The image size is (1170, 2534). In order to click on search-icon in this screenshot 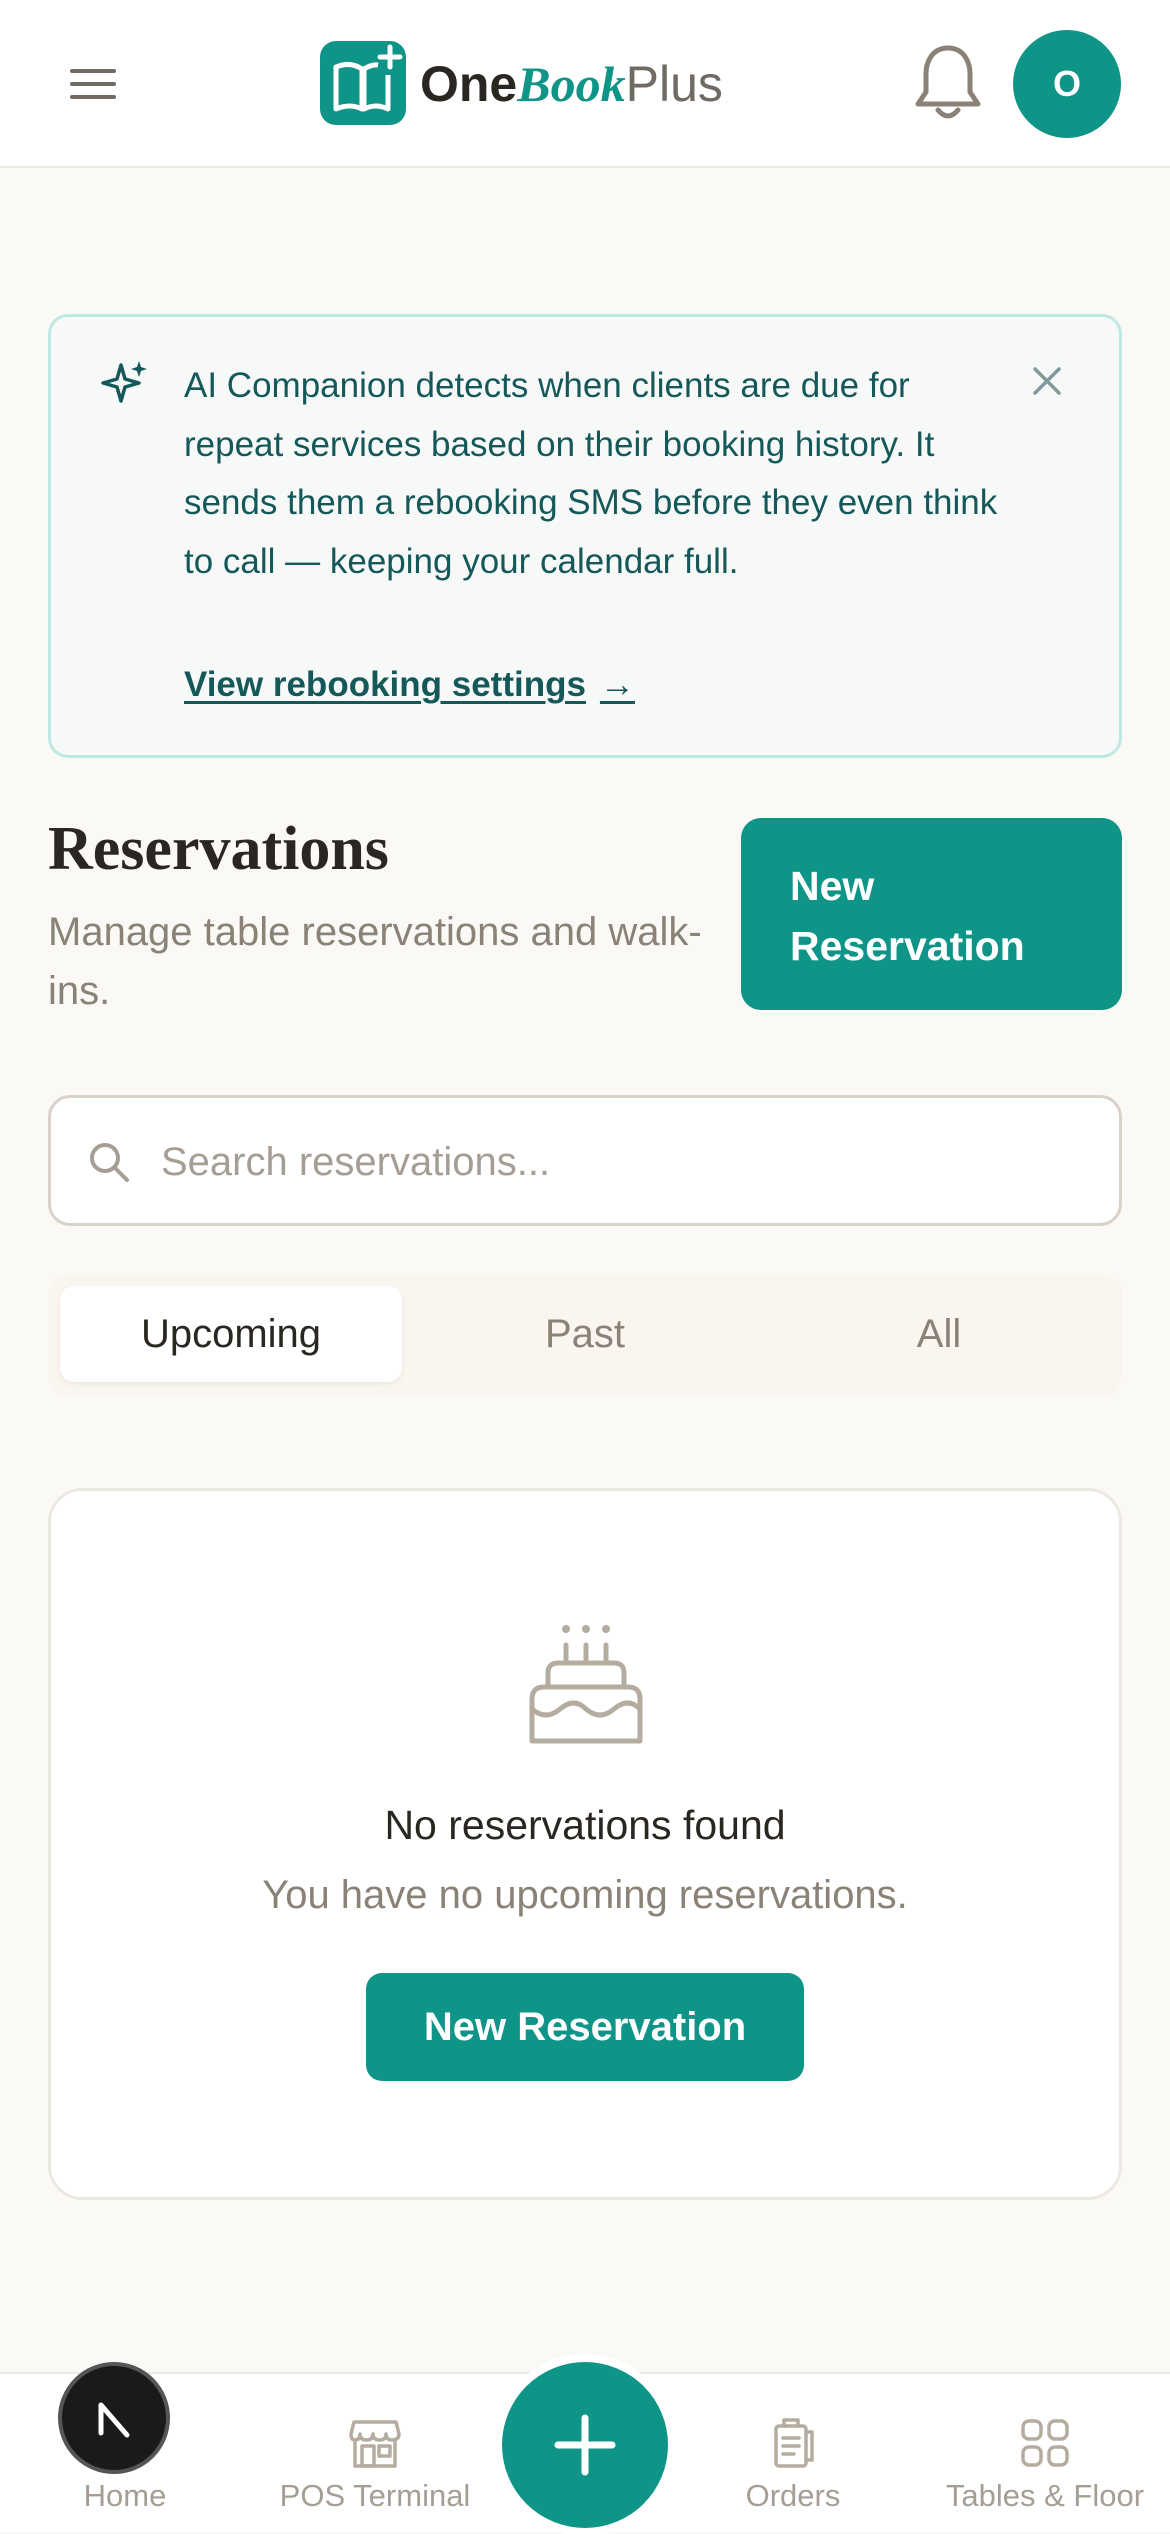, I will do `click(109, 1164)`.